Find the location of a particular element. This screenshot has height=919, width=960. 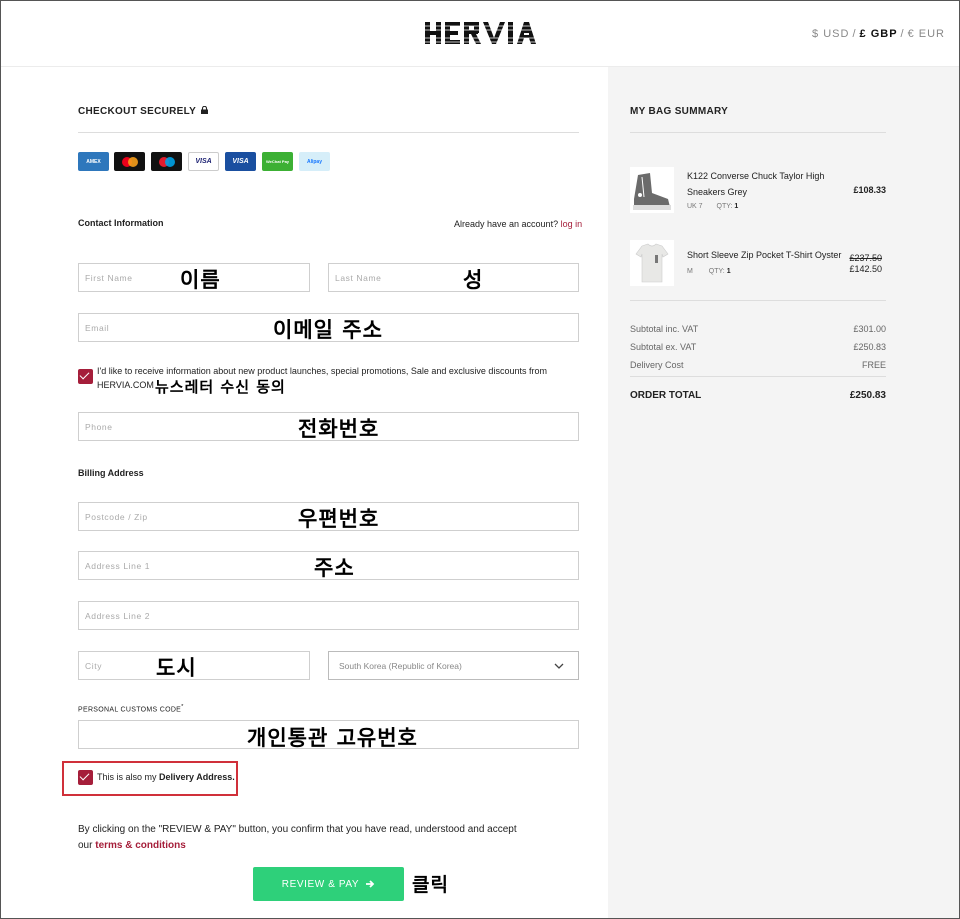

last-name-field: Last Name is located at coordinates (453, 277).